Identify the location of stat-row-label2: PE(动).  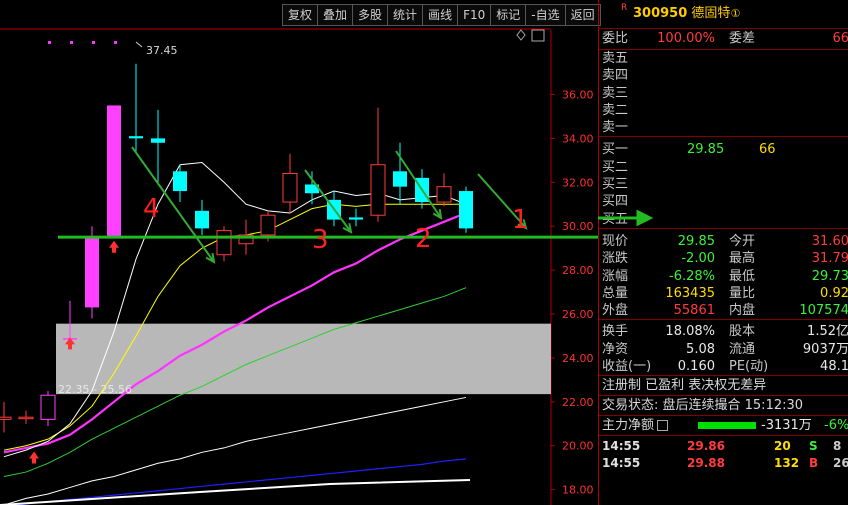
(749, 367).